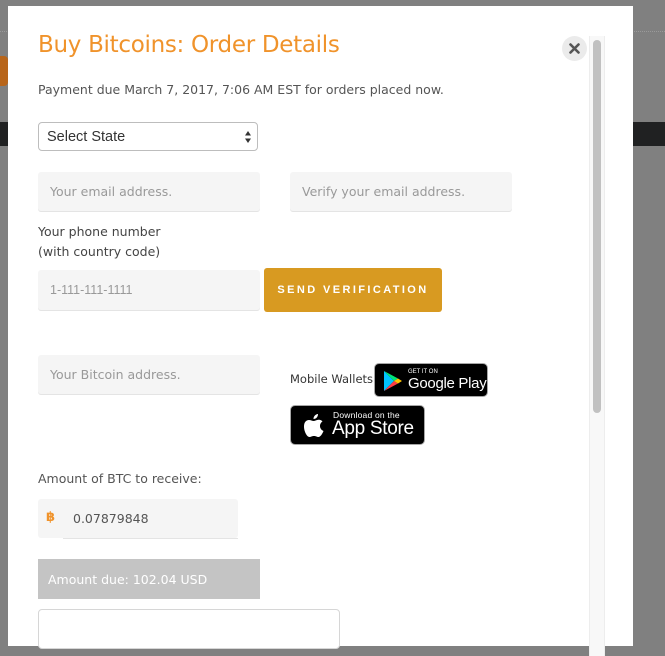 The width and height of the screenshot is (665, 656). I want to click on email-input: Your email address., so click(149, 191).